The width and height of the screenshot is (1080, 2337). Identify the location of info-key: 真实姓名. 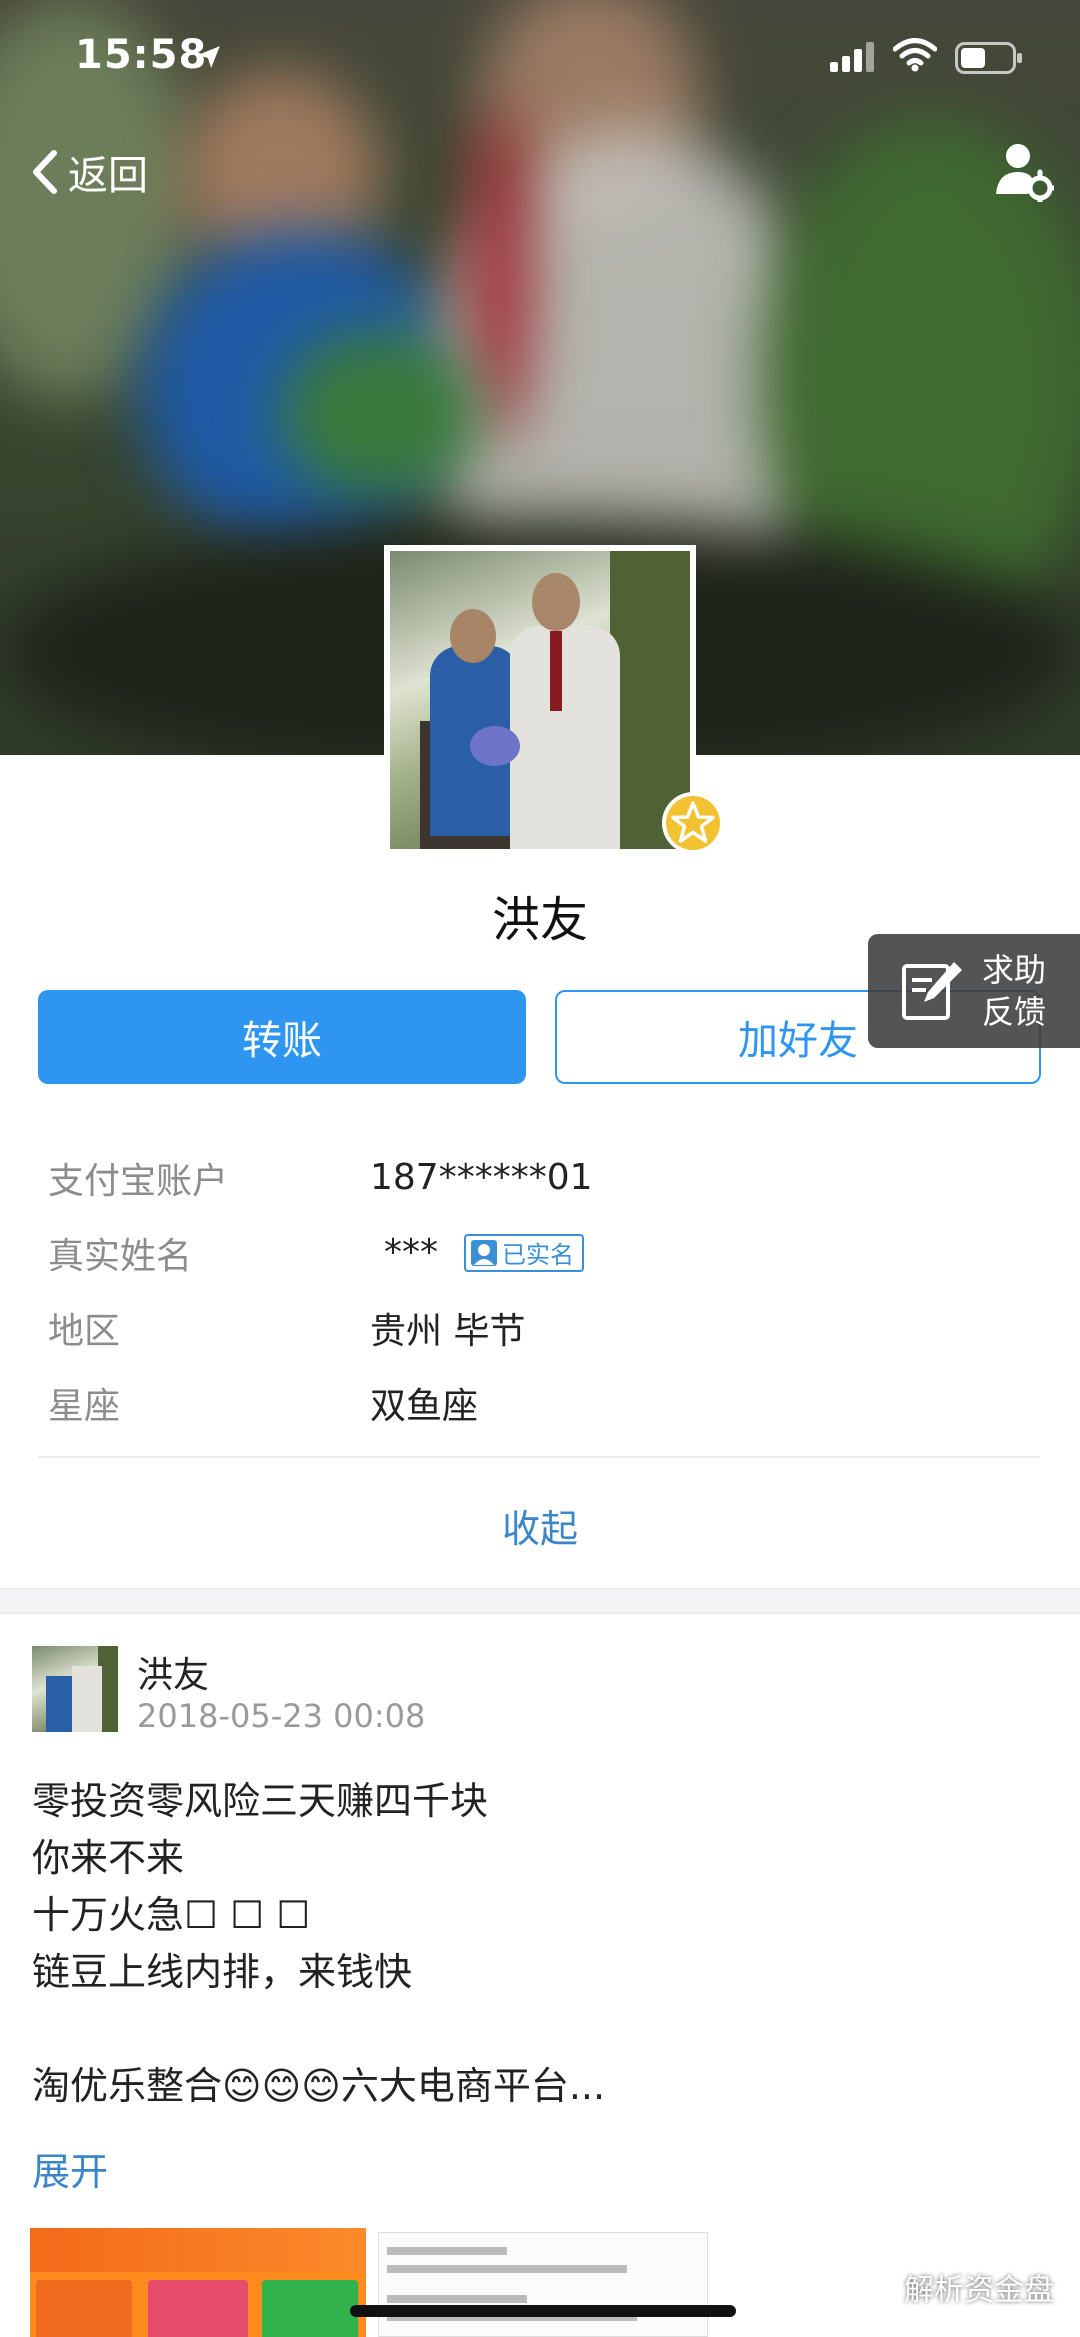
(120, 1256).